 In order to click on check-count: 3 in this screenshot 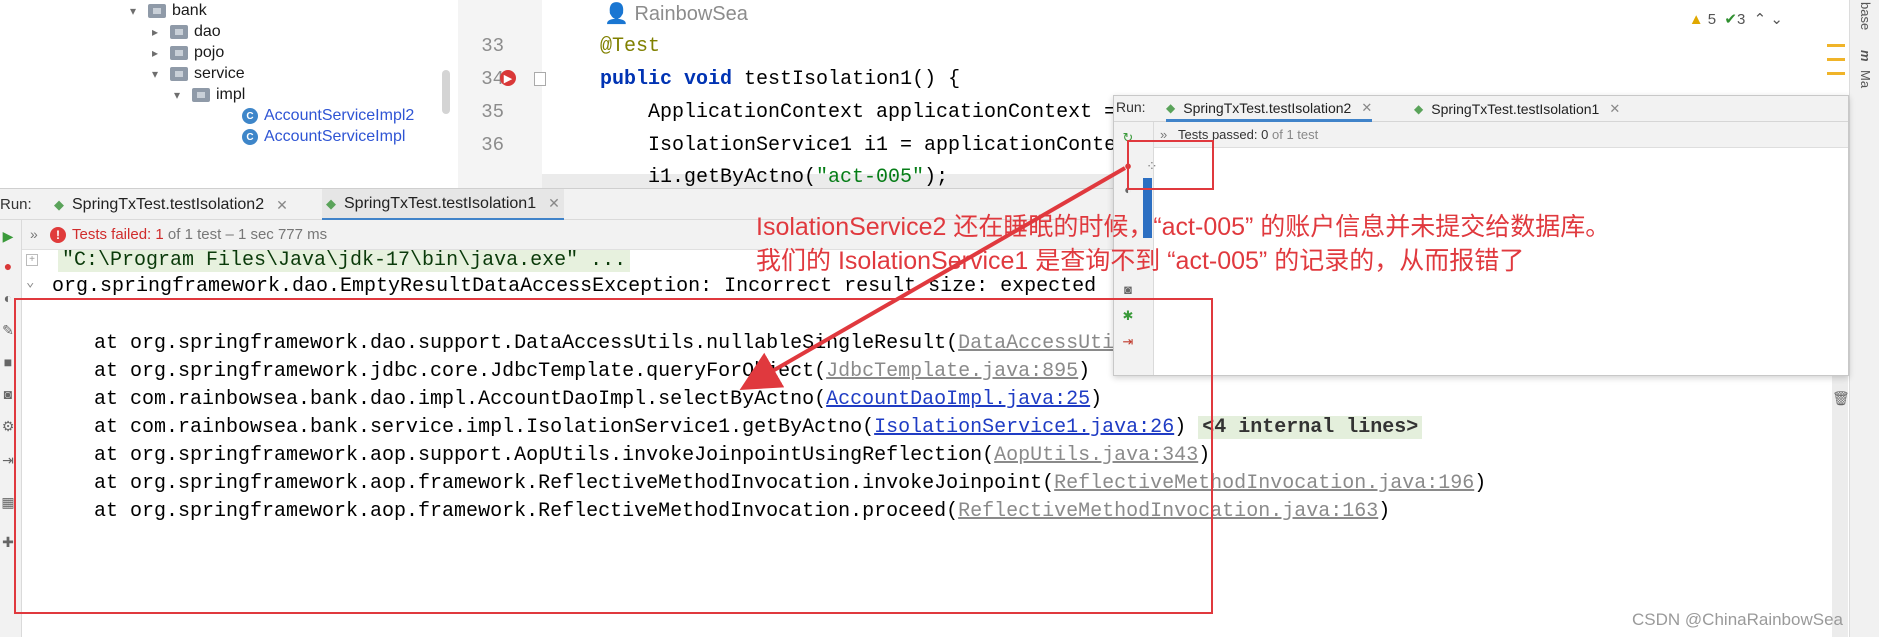, I will do `click(1741, 19)`.